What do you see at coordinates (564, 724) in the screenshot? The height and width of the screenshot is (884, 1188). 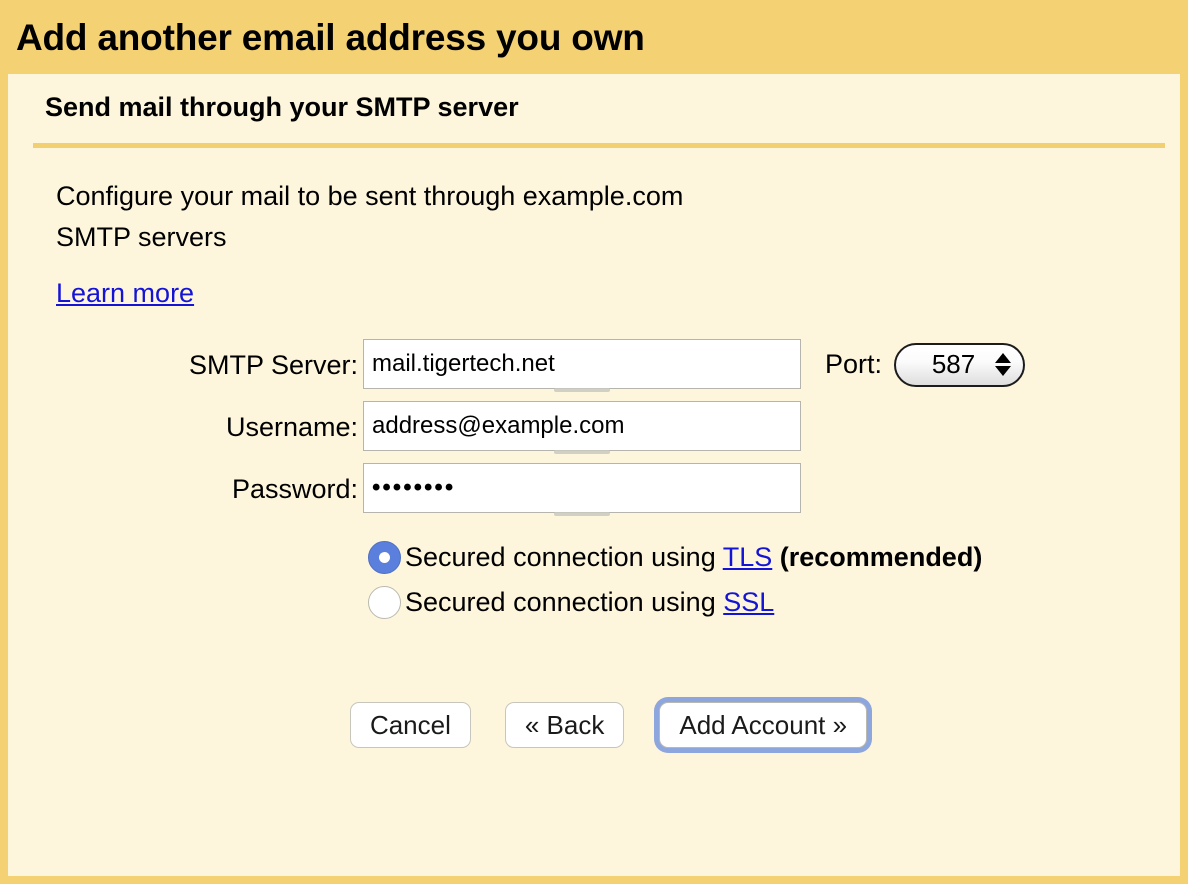 I see `back-button: « Back` at bounding box center [564, 724].